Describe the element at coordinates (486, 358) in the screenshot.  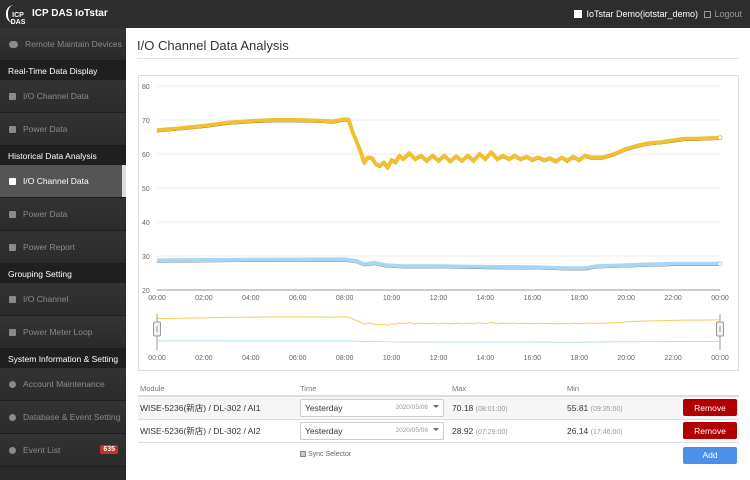
I see `navigator-x-tick-label: 14:00` at that location.